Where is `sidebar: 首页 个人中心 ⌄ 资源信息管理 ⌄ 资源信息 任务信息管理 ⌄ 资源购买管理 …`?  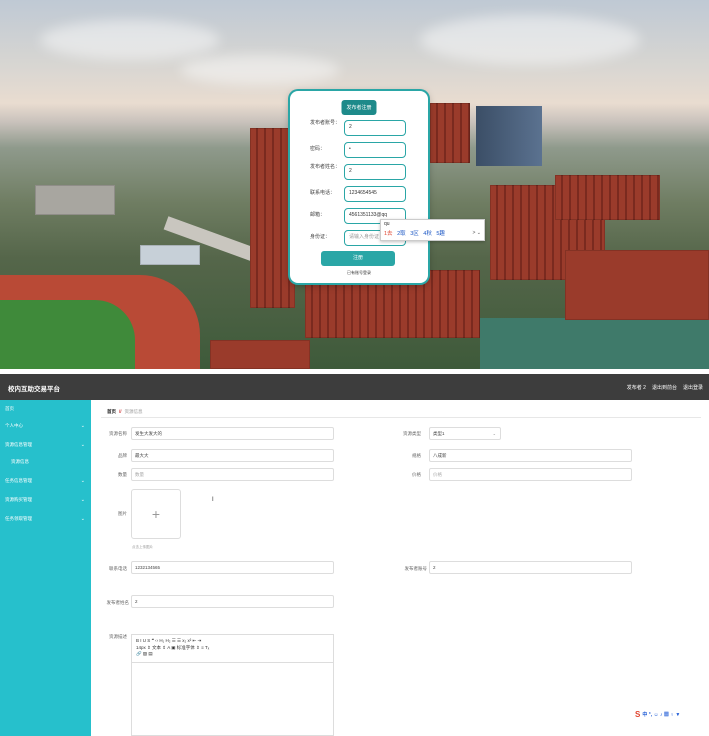 sidebar: 首页 个人中心 ⌄ 资源信息管理 ⌄ 资源信息 任务信息管理 ⌄ 资源购买管理 … is located at coordinates (45, 568).